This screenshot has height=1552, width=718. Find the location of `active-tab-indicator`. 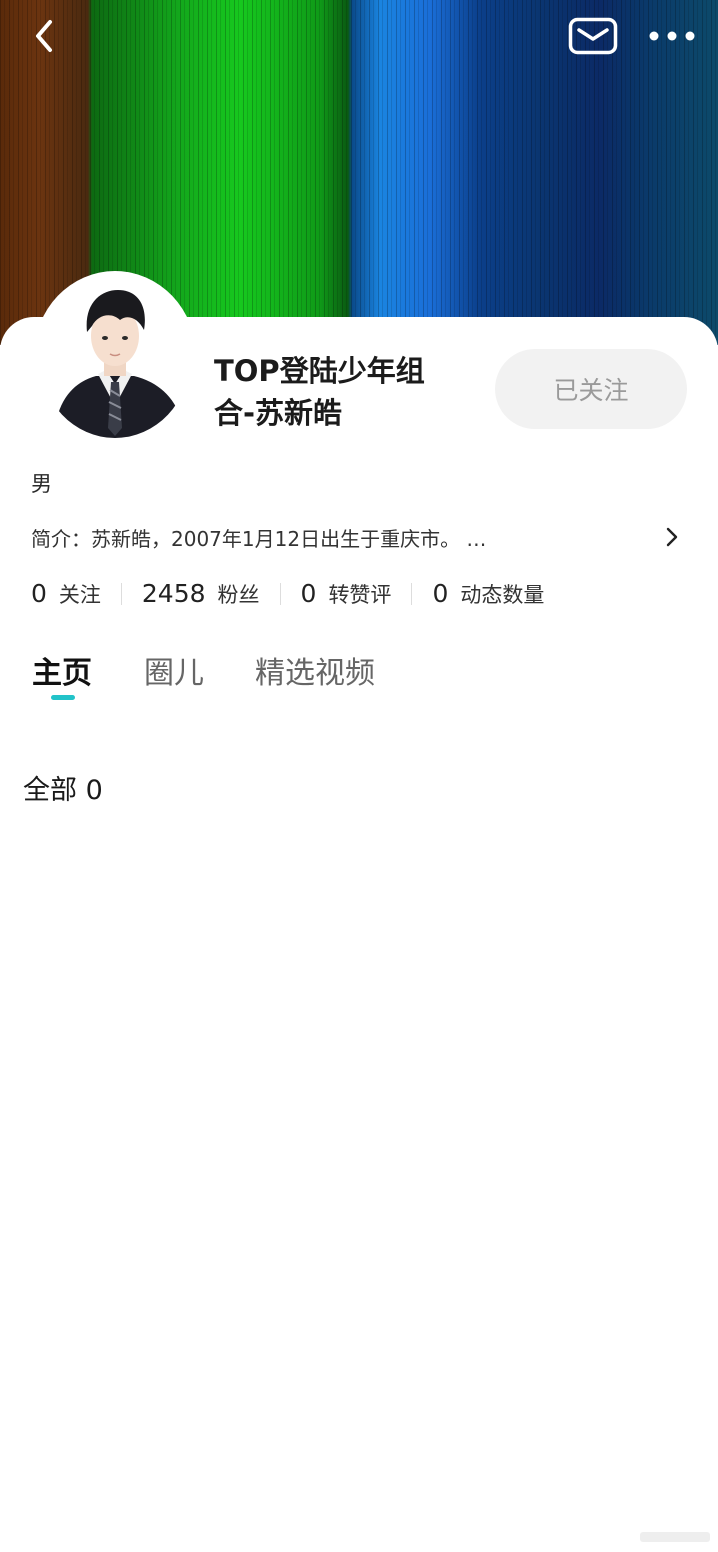

active-tab-indicator is located at coordinates (63, 697).